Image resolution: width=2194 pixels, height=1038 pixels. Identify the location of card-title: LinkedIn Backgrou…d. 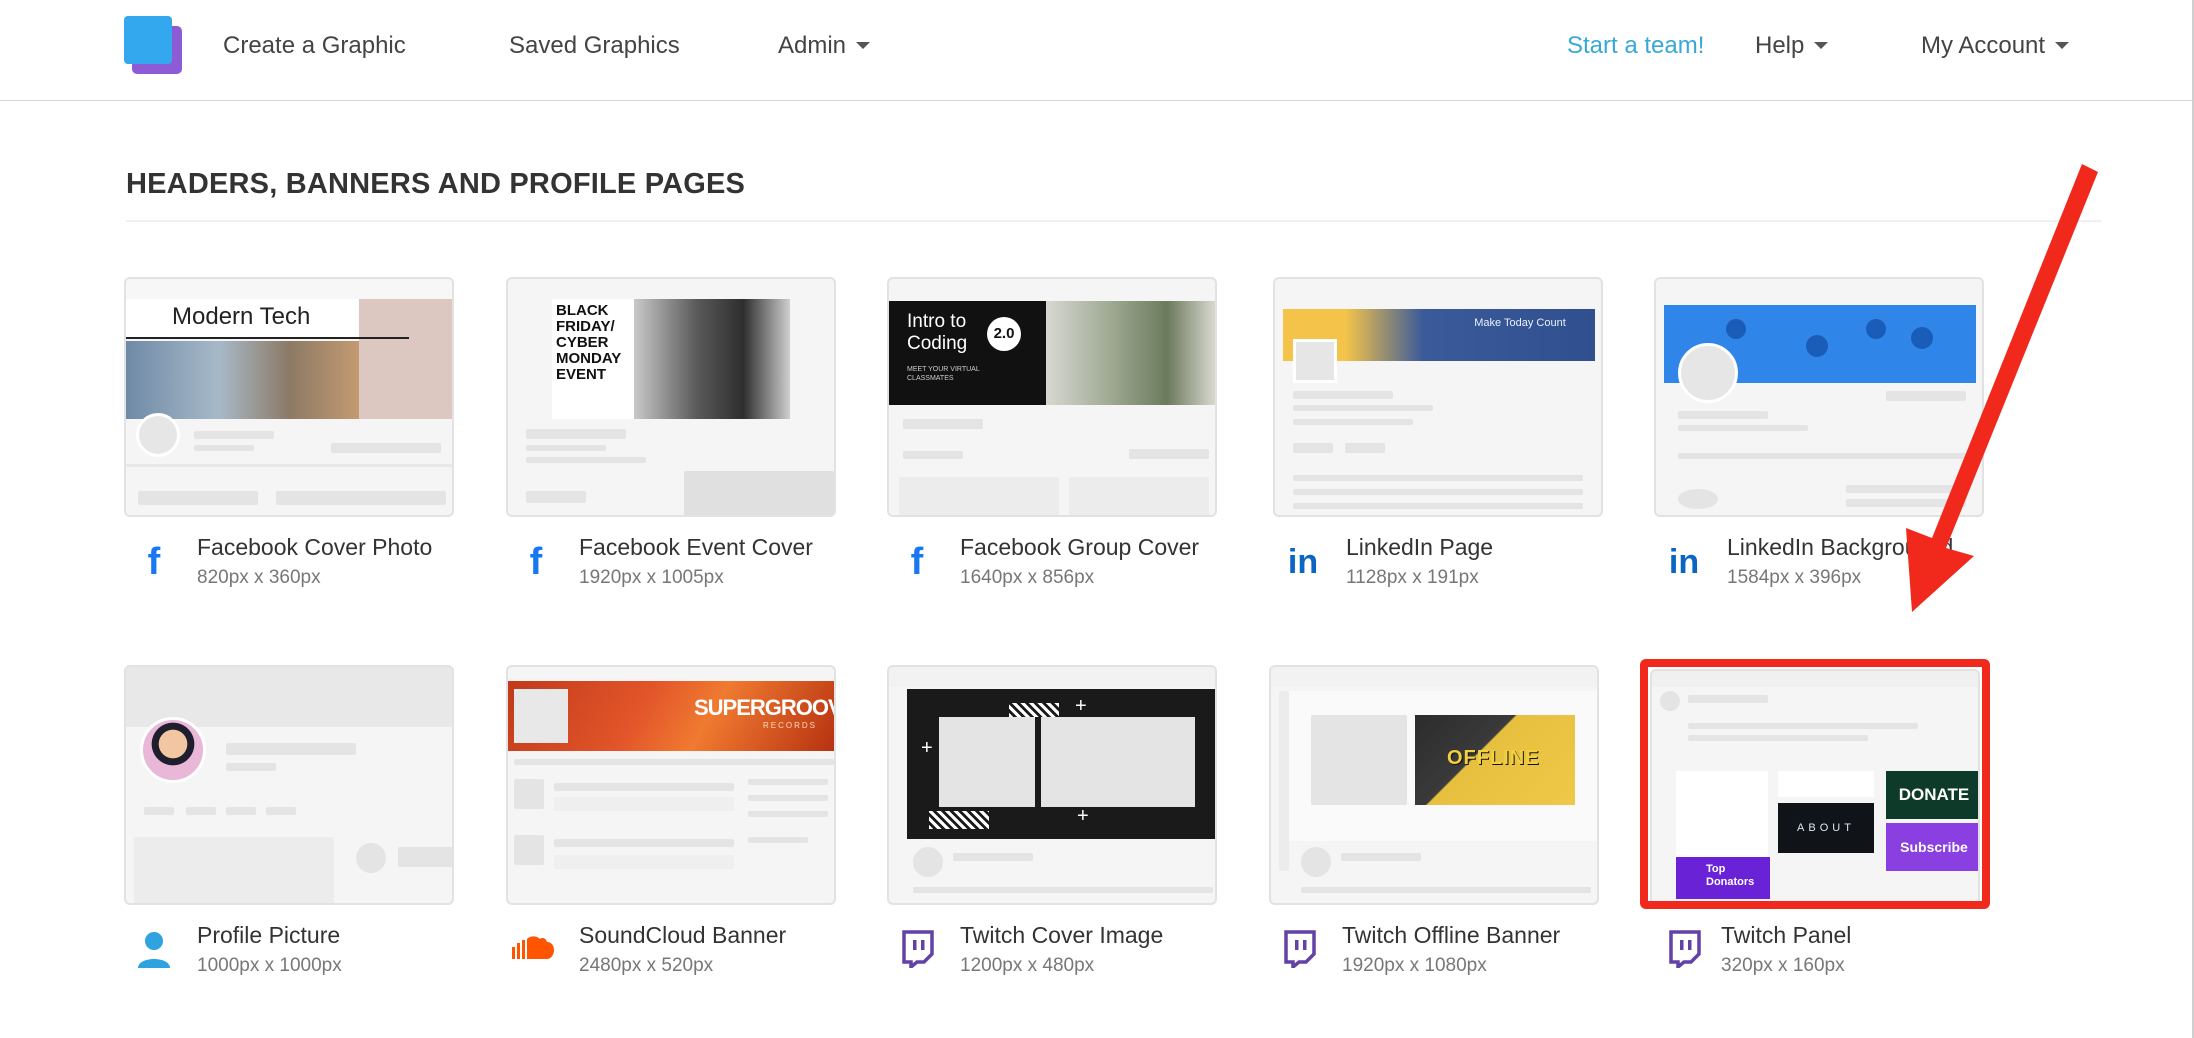
(1840, 547).